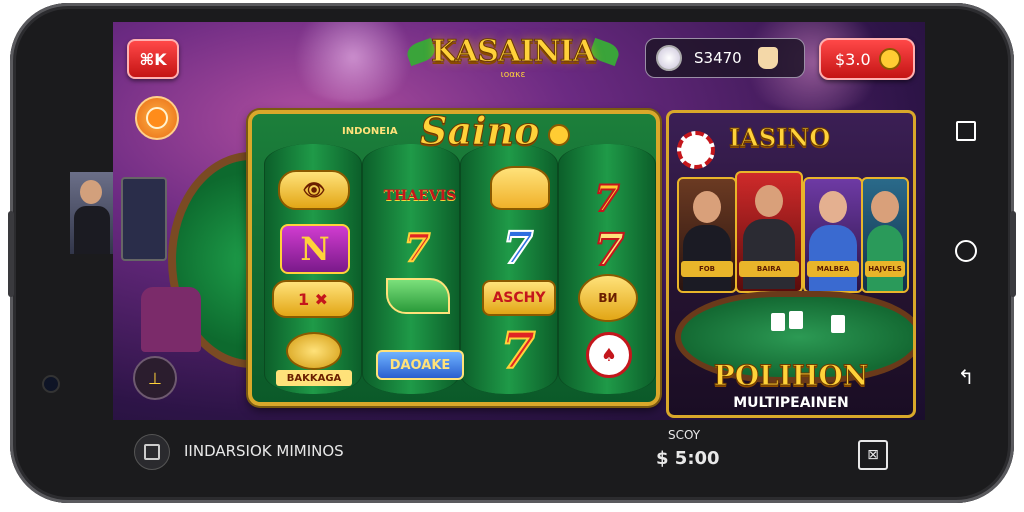 The image size is (1024, 512). I want to click on slot-symbol-label: ВИ, so click(608, 298).